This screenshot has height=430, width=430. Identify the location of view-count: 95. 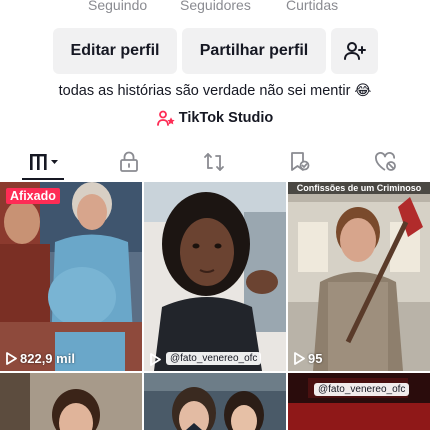
(308, 358).